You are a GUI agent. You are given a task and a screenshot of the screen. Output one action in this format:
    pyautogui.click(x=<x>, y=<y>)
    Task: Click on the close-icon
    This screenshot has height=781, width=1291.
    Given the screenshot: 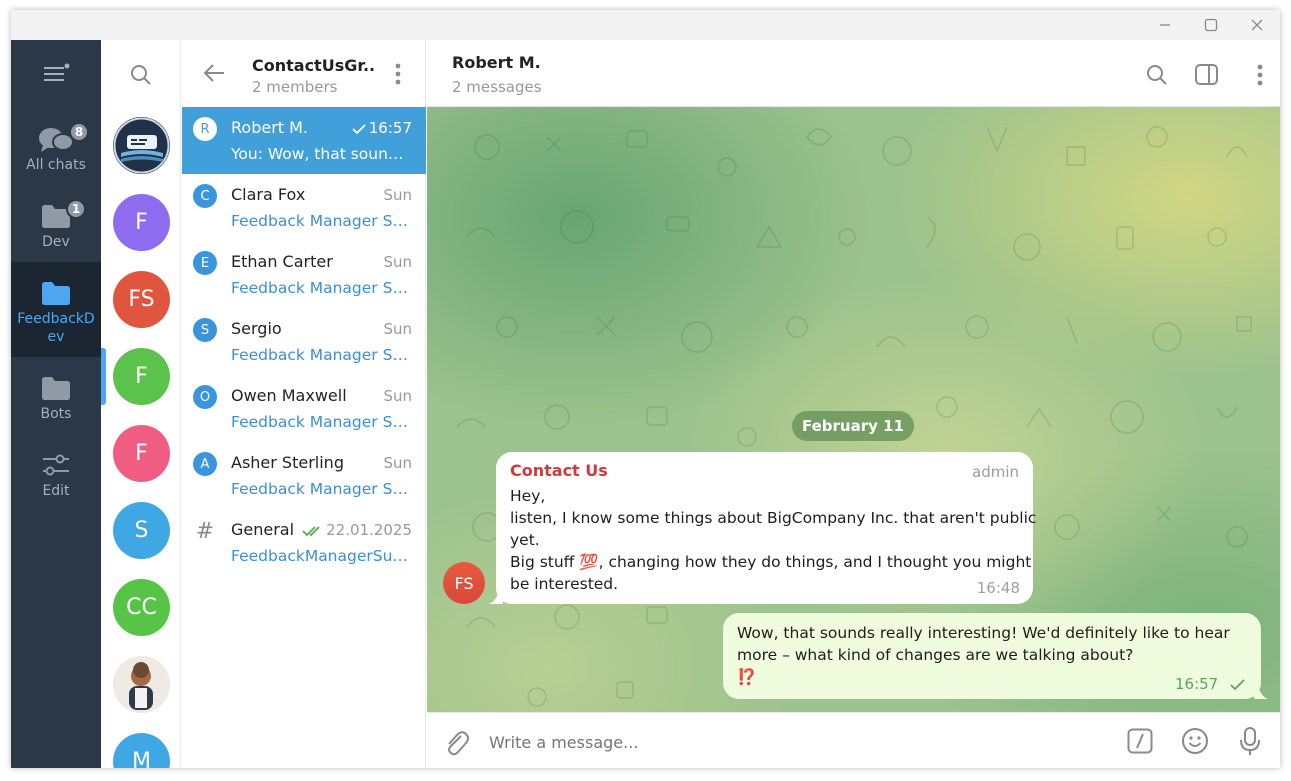 What is the action you would take?
    pyautogui.click(x=1257, y=25)
    